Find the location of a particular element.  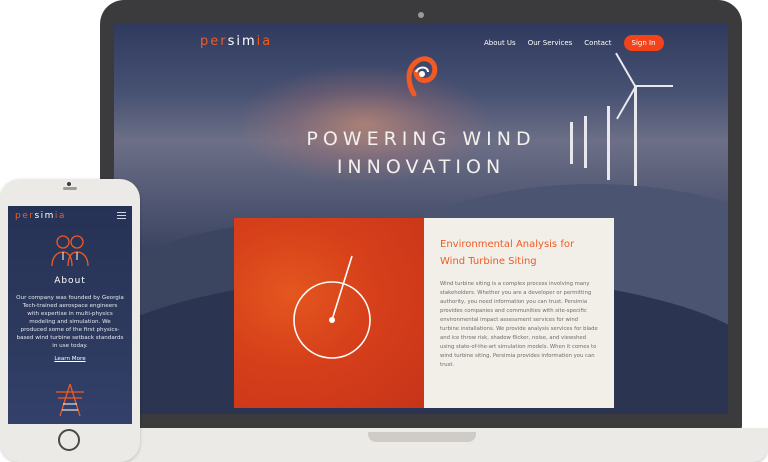

feature-image is located at coordinates (329, 313).